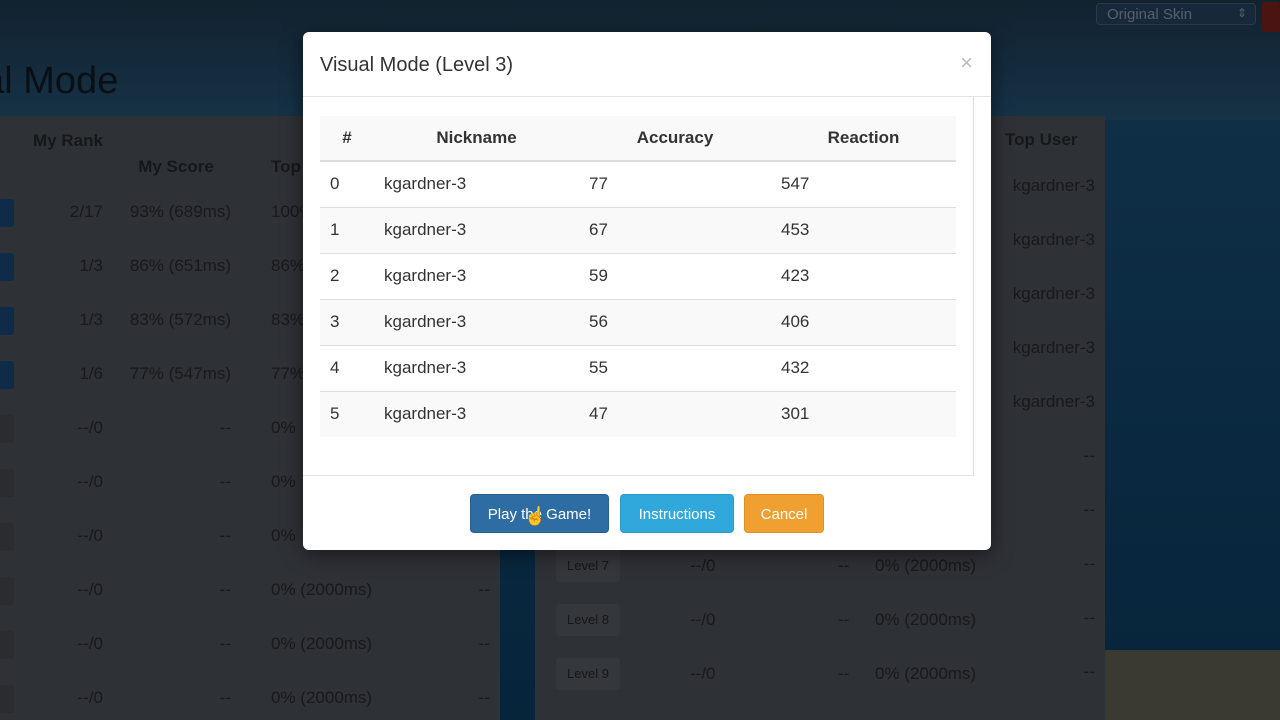 The height and width of the screenshot is (720, 1280). What do you see at coordinates (59, 81) in the screenshot?
I see `page-title: ual Mode` at bounding box center [59, 81].